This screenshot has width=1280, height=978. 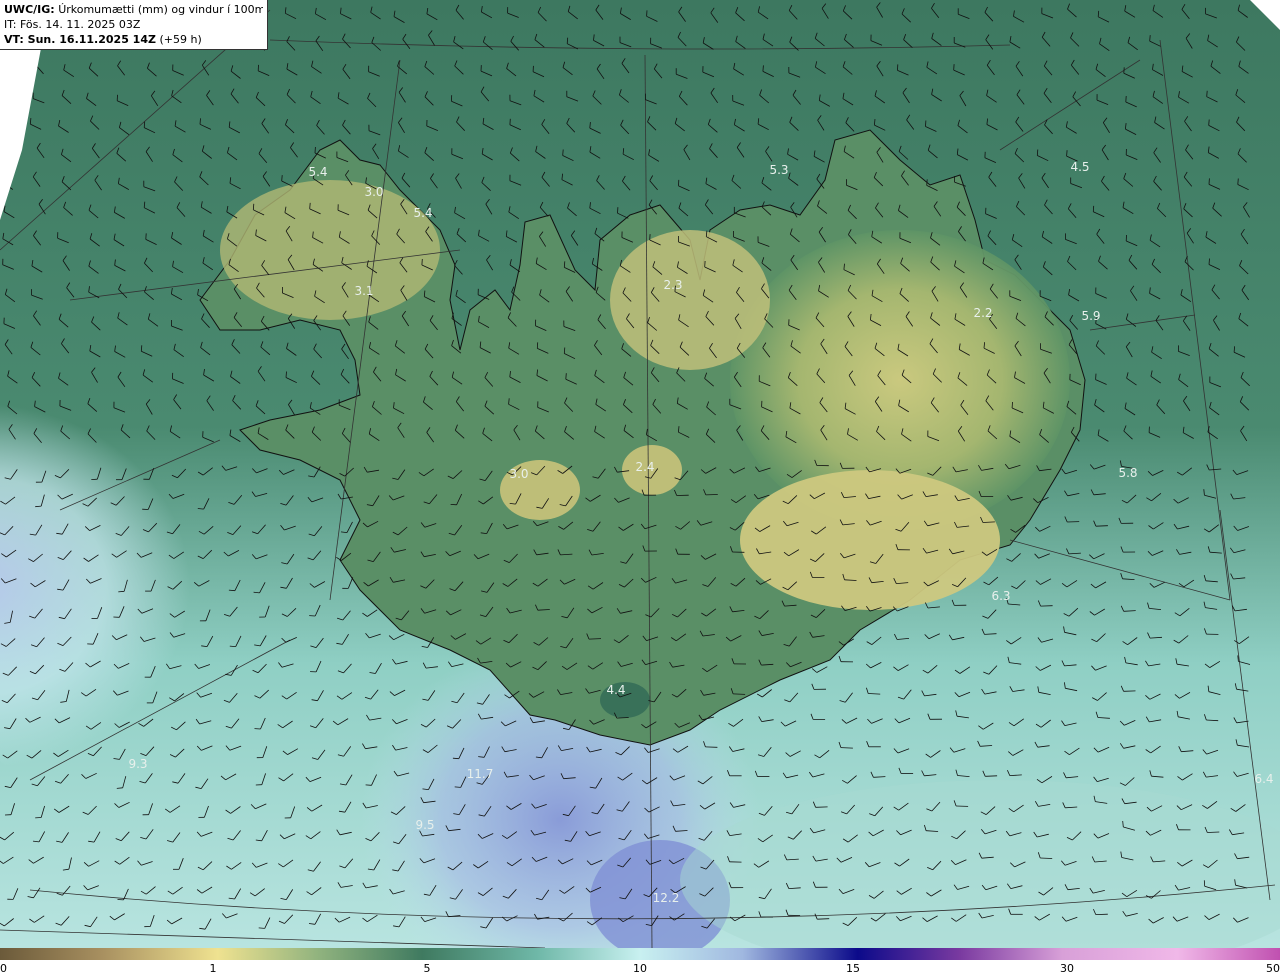 I want to click on precip-label: 11.7, so click(x=480, y=774).